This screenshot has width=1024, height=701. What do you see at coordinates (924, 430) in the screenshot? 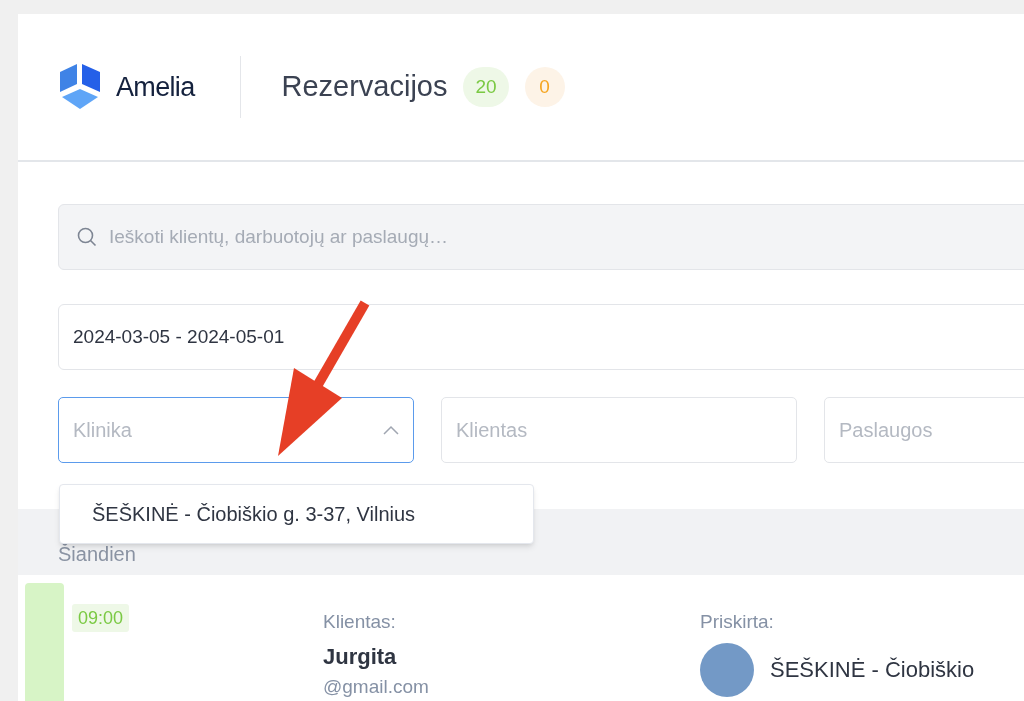
I see `filter-select: Paslaugos` at bounding box center [924, 430].